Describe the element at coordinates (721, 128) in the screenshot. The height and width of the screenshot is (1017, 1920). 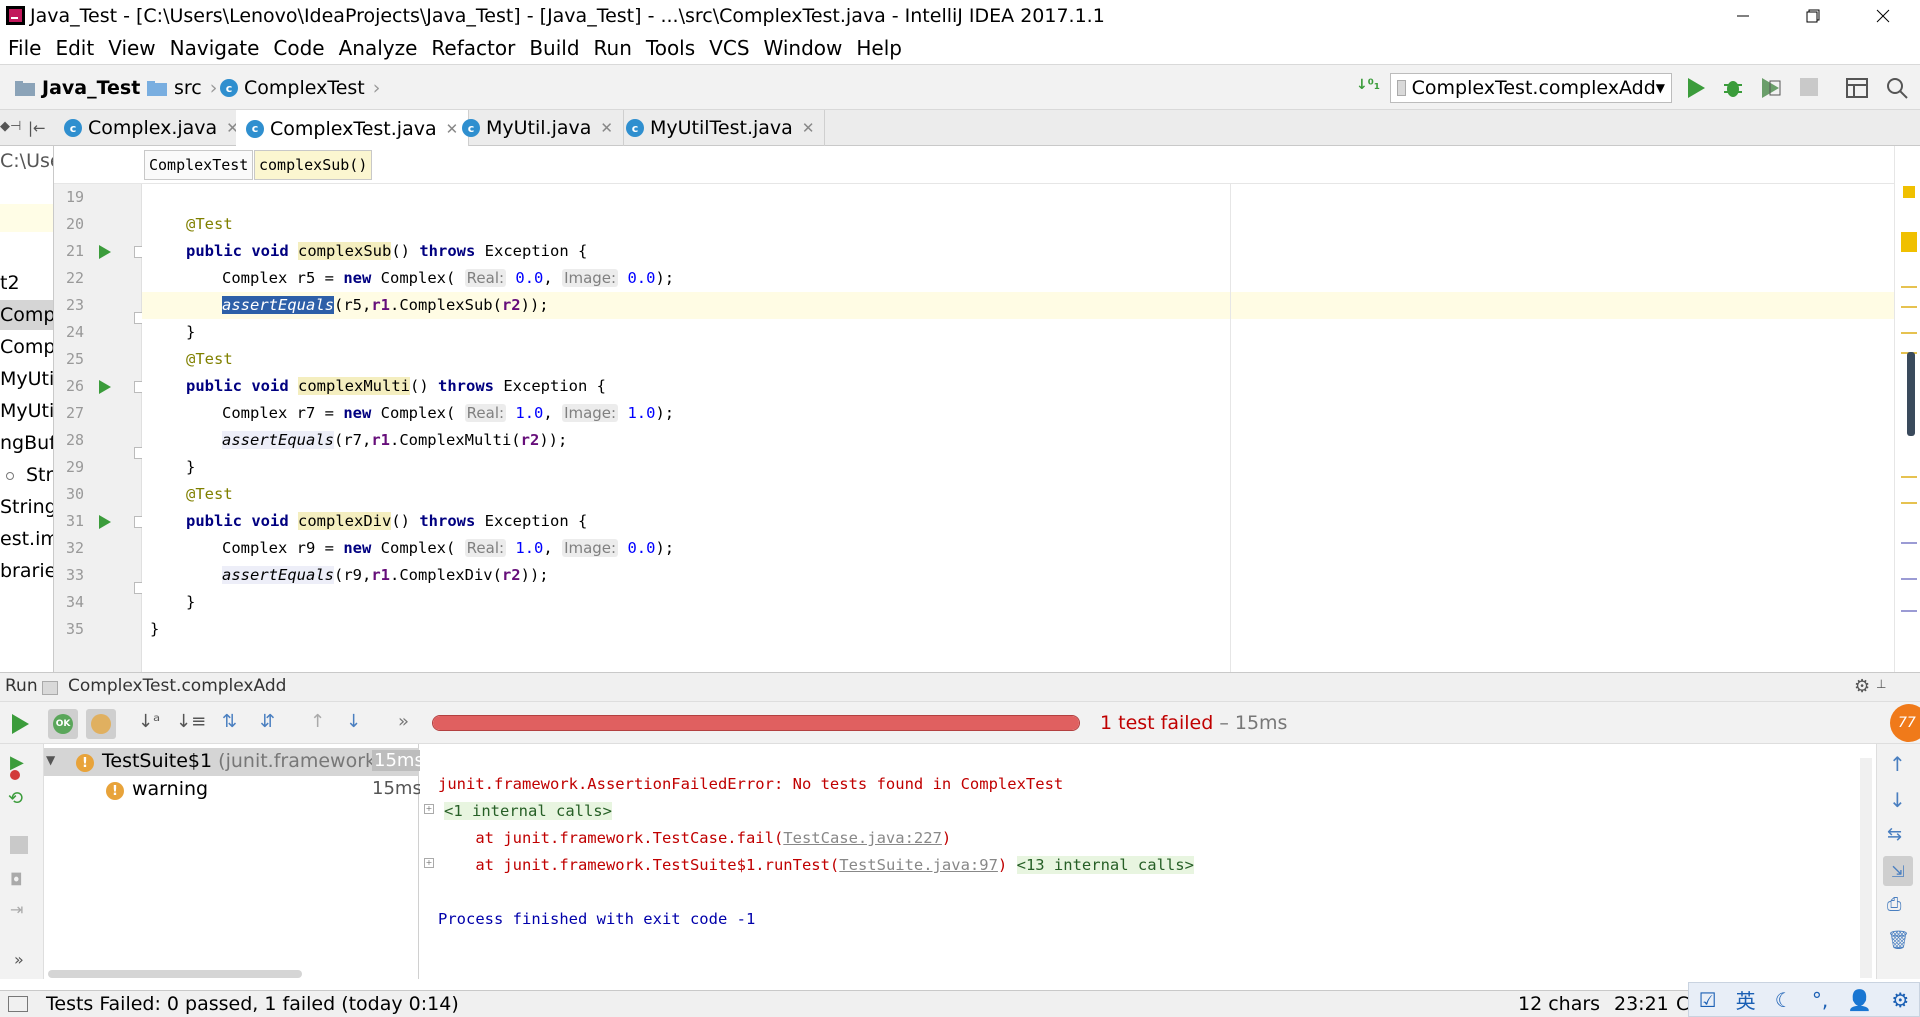
I see `tab-myutiltest-java: c MyUtilTest.java ✕` at that location.